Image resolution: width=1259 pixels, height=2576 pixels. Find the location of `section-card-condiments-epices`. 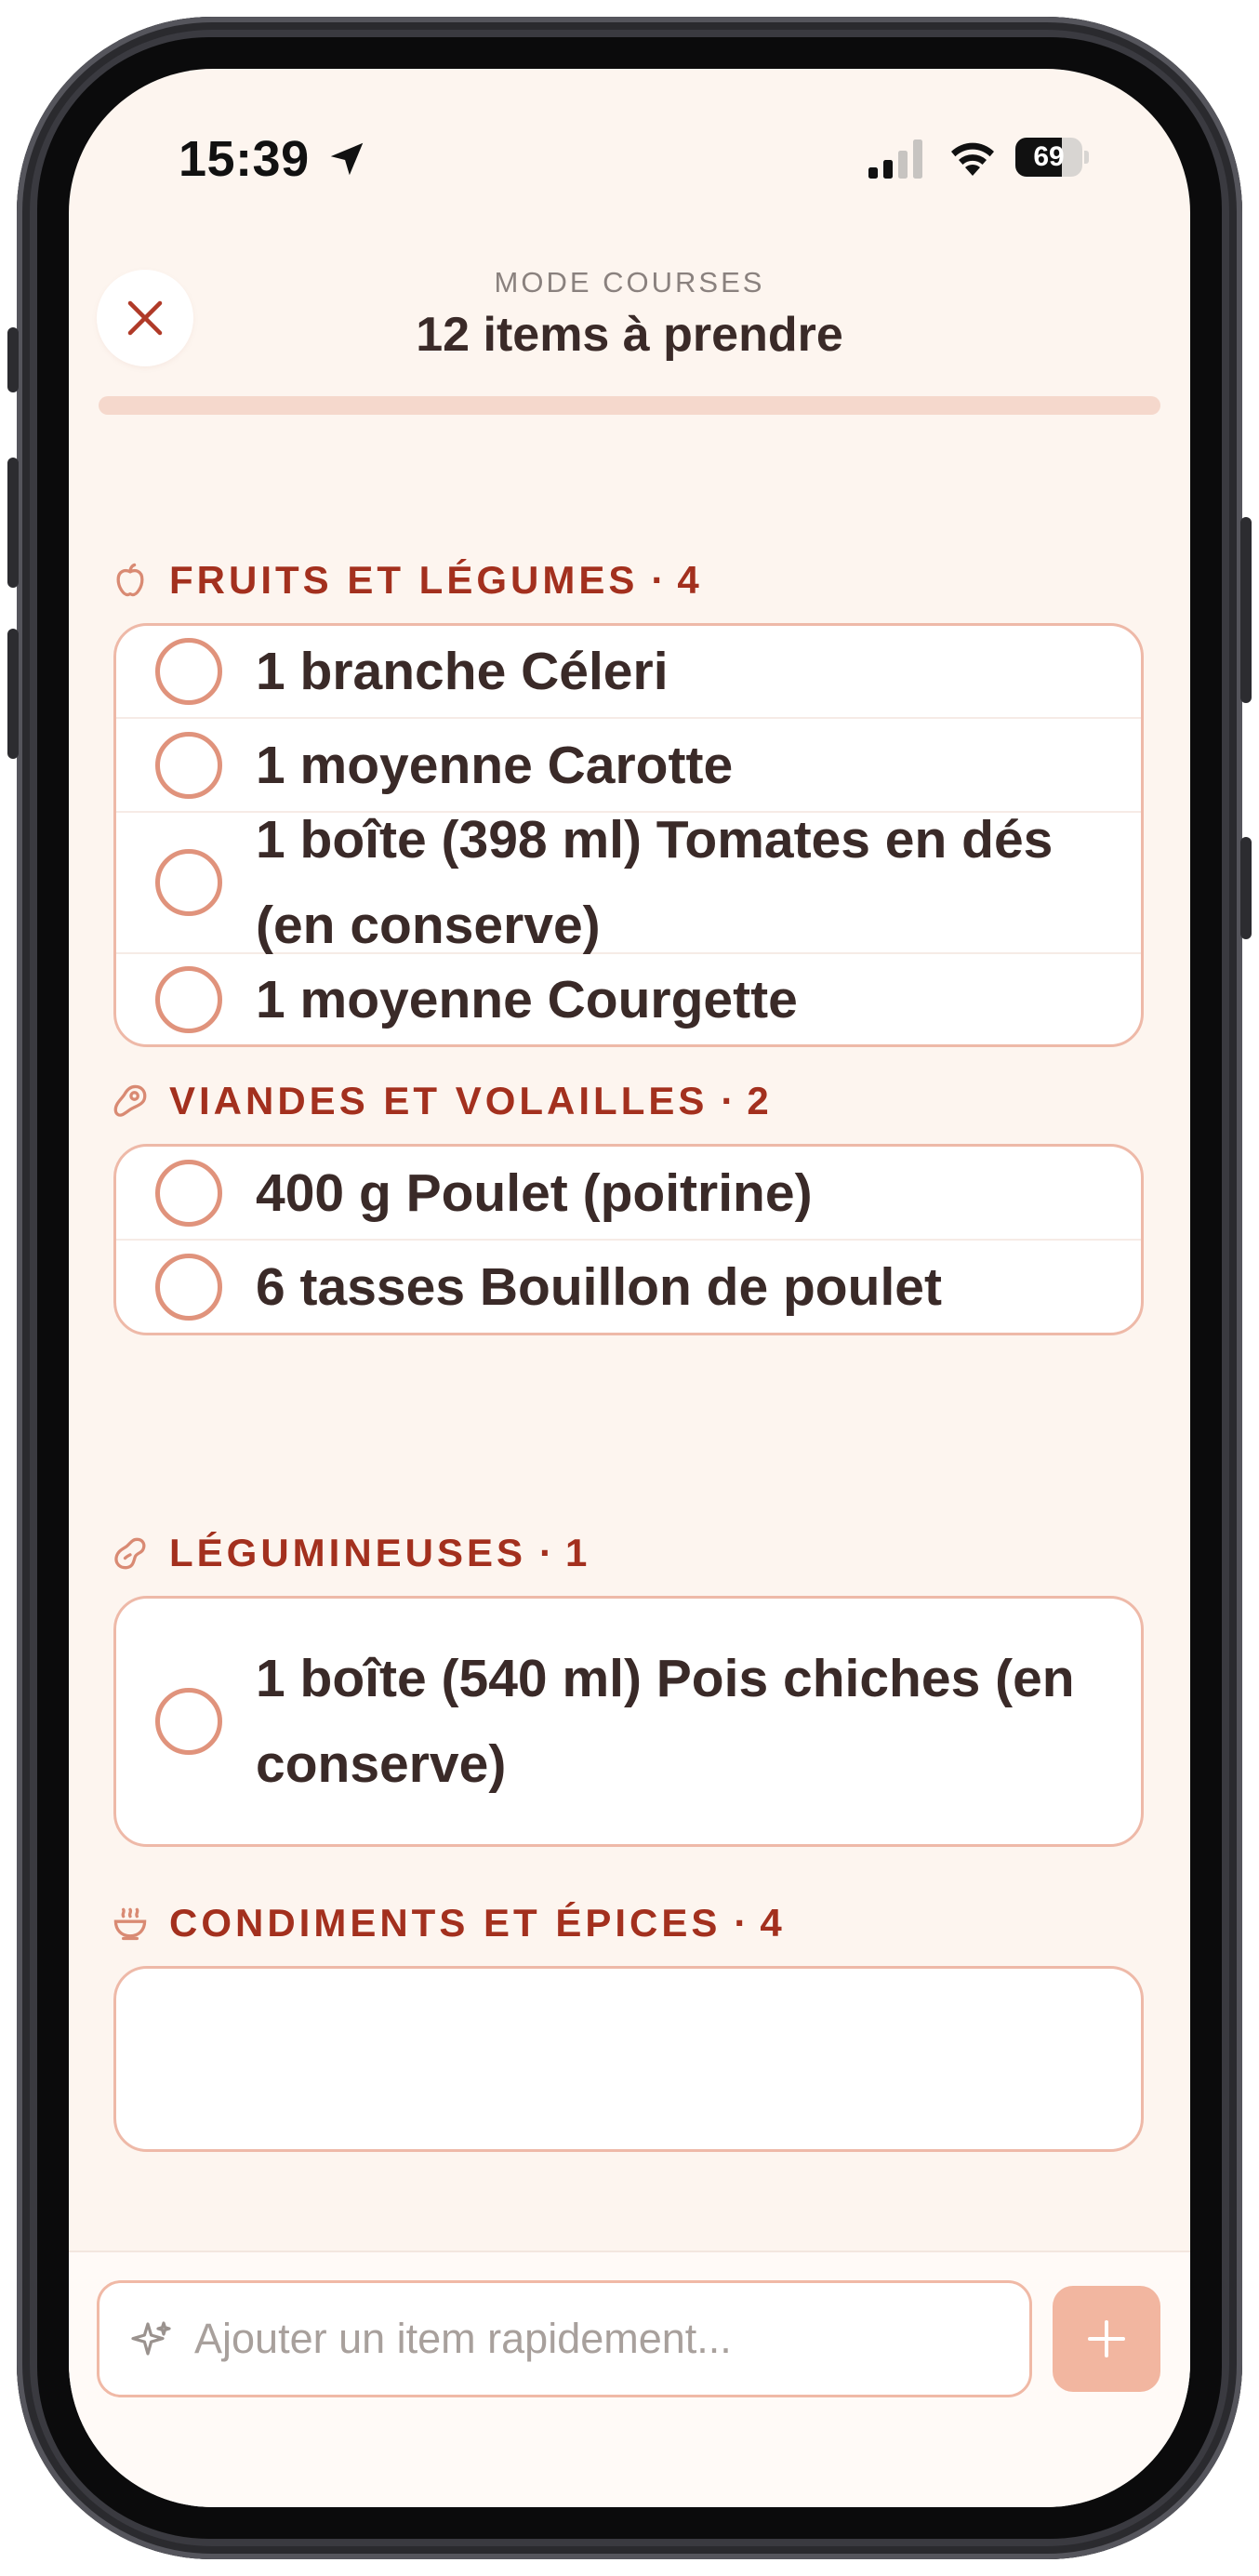

section-card-condiments-epices is located at coordinates (628, 2059).